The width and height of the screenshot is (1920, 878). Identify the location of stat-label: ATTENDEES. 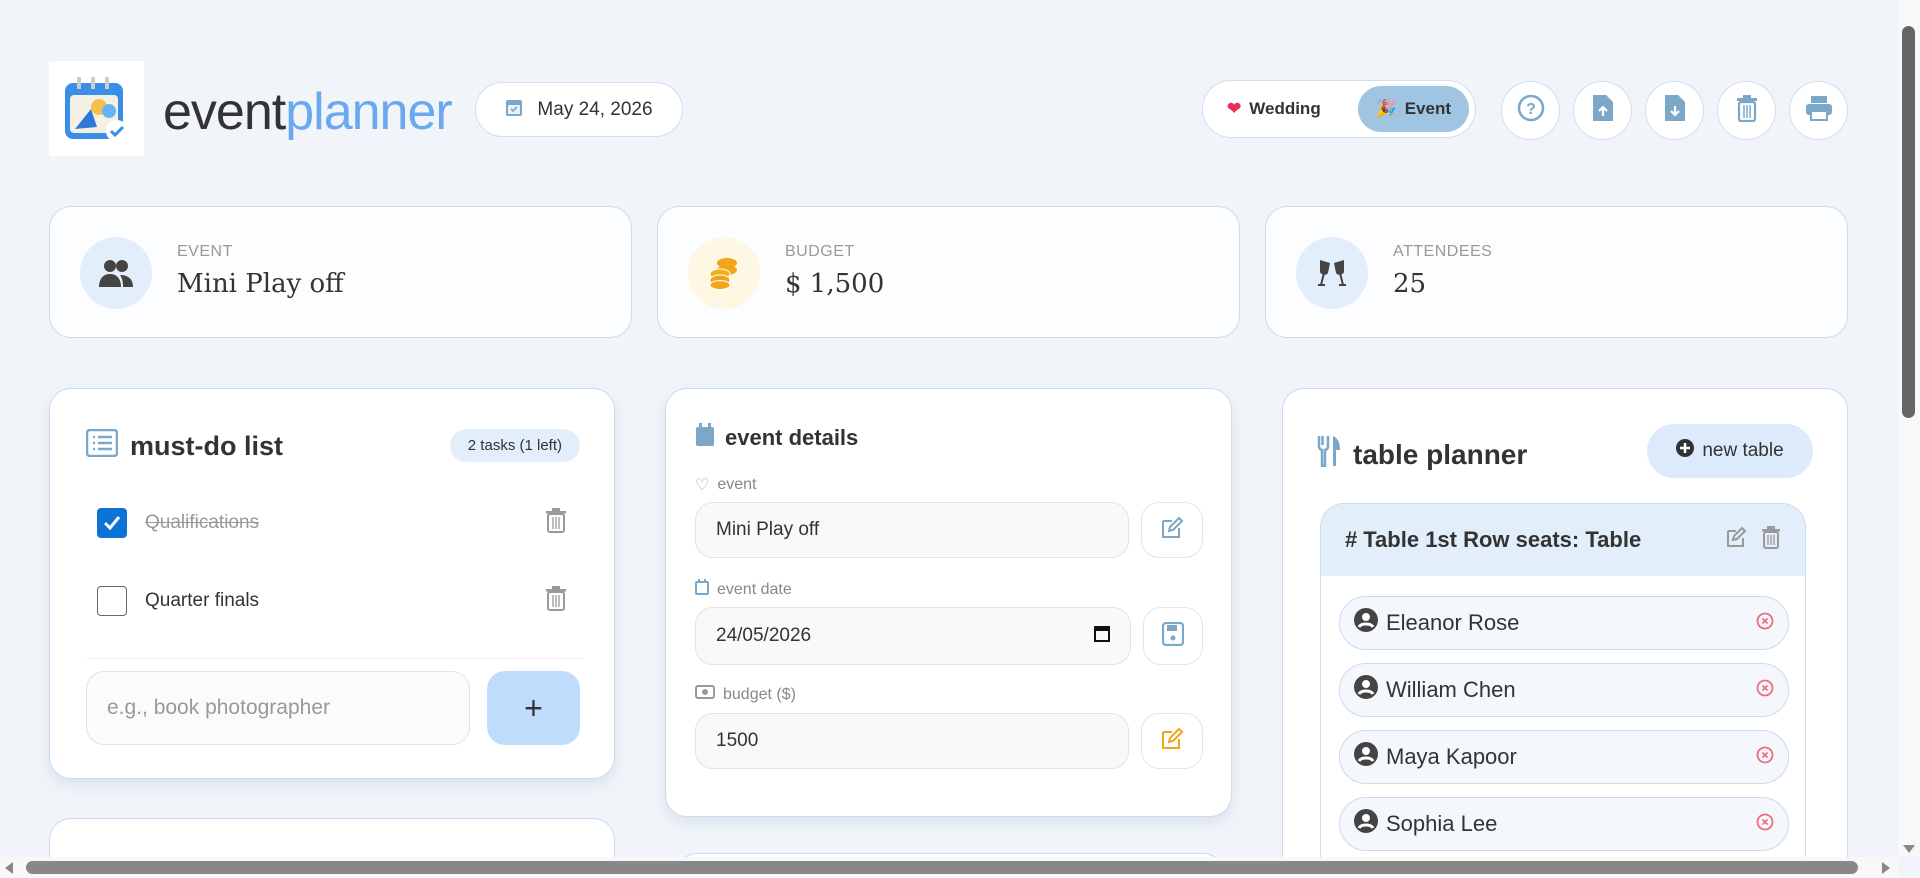
(1443, 251).